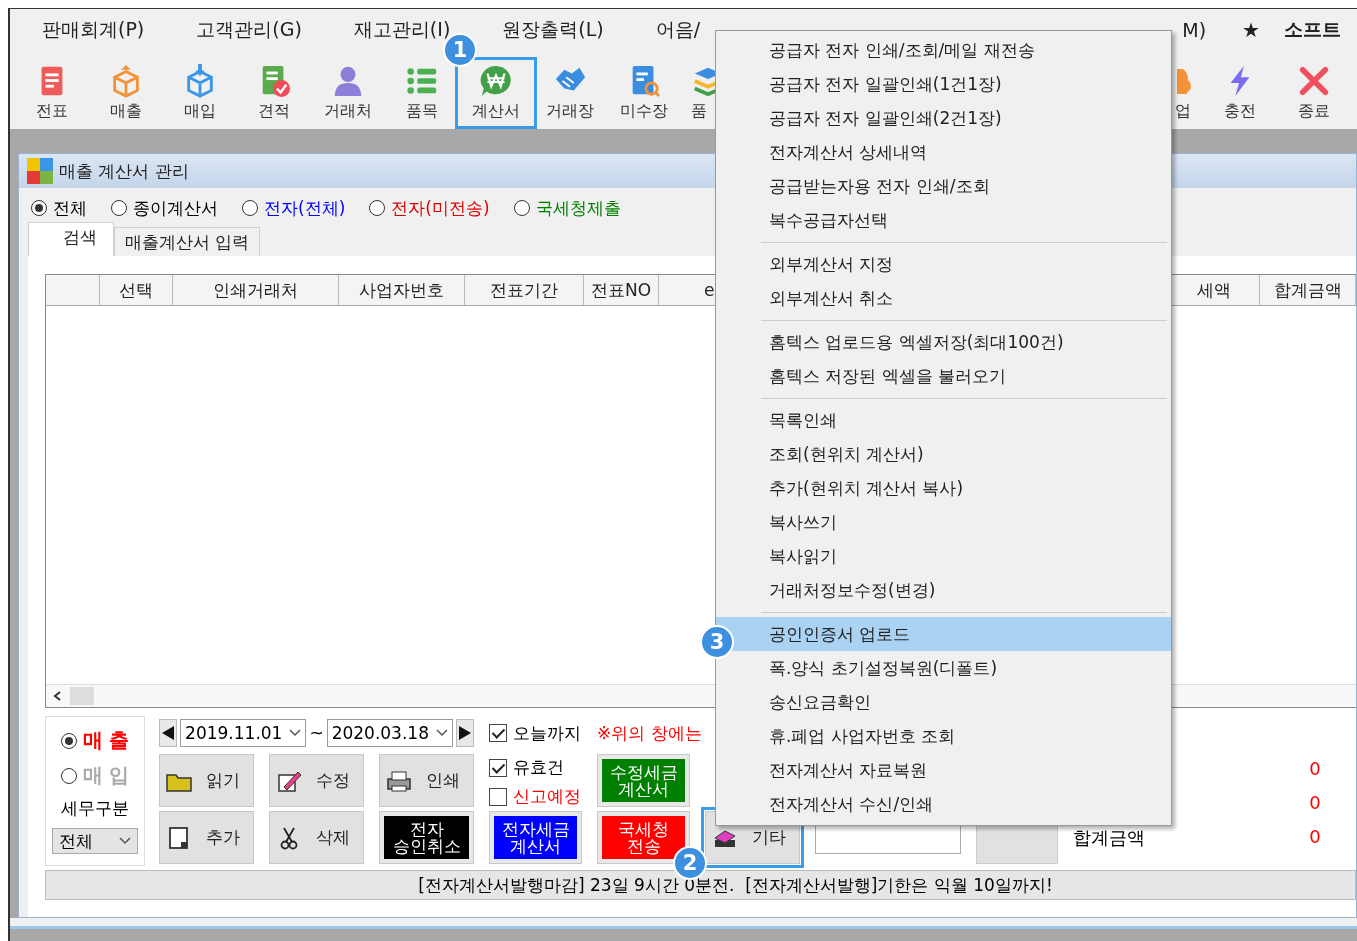 Image resolution: width=1357 pixels, height=941 pixels. I want to click on toolbar-button: 인쇄, so click(426, 780).